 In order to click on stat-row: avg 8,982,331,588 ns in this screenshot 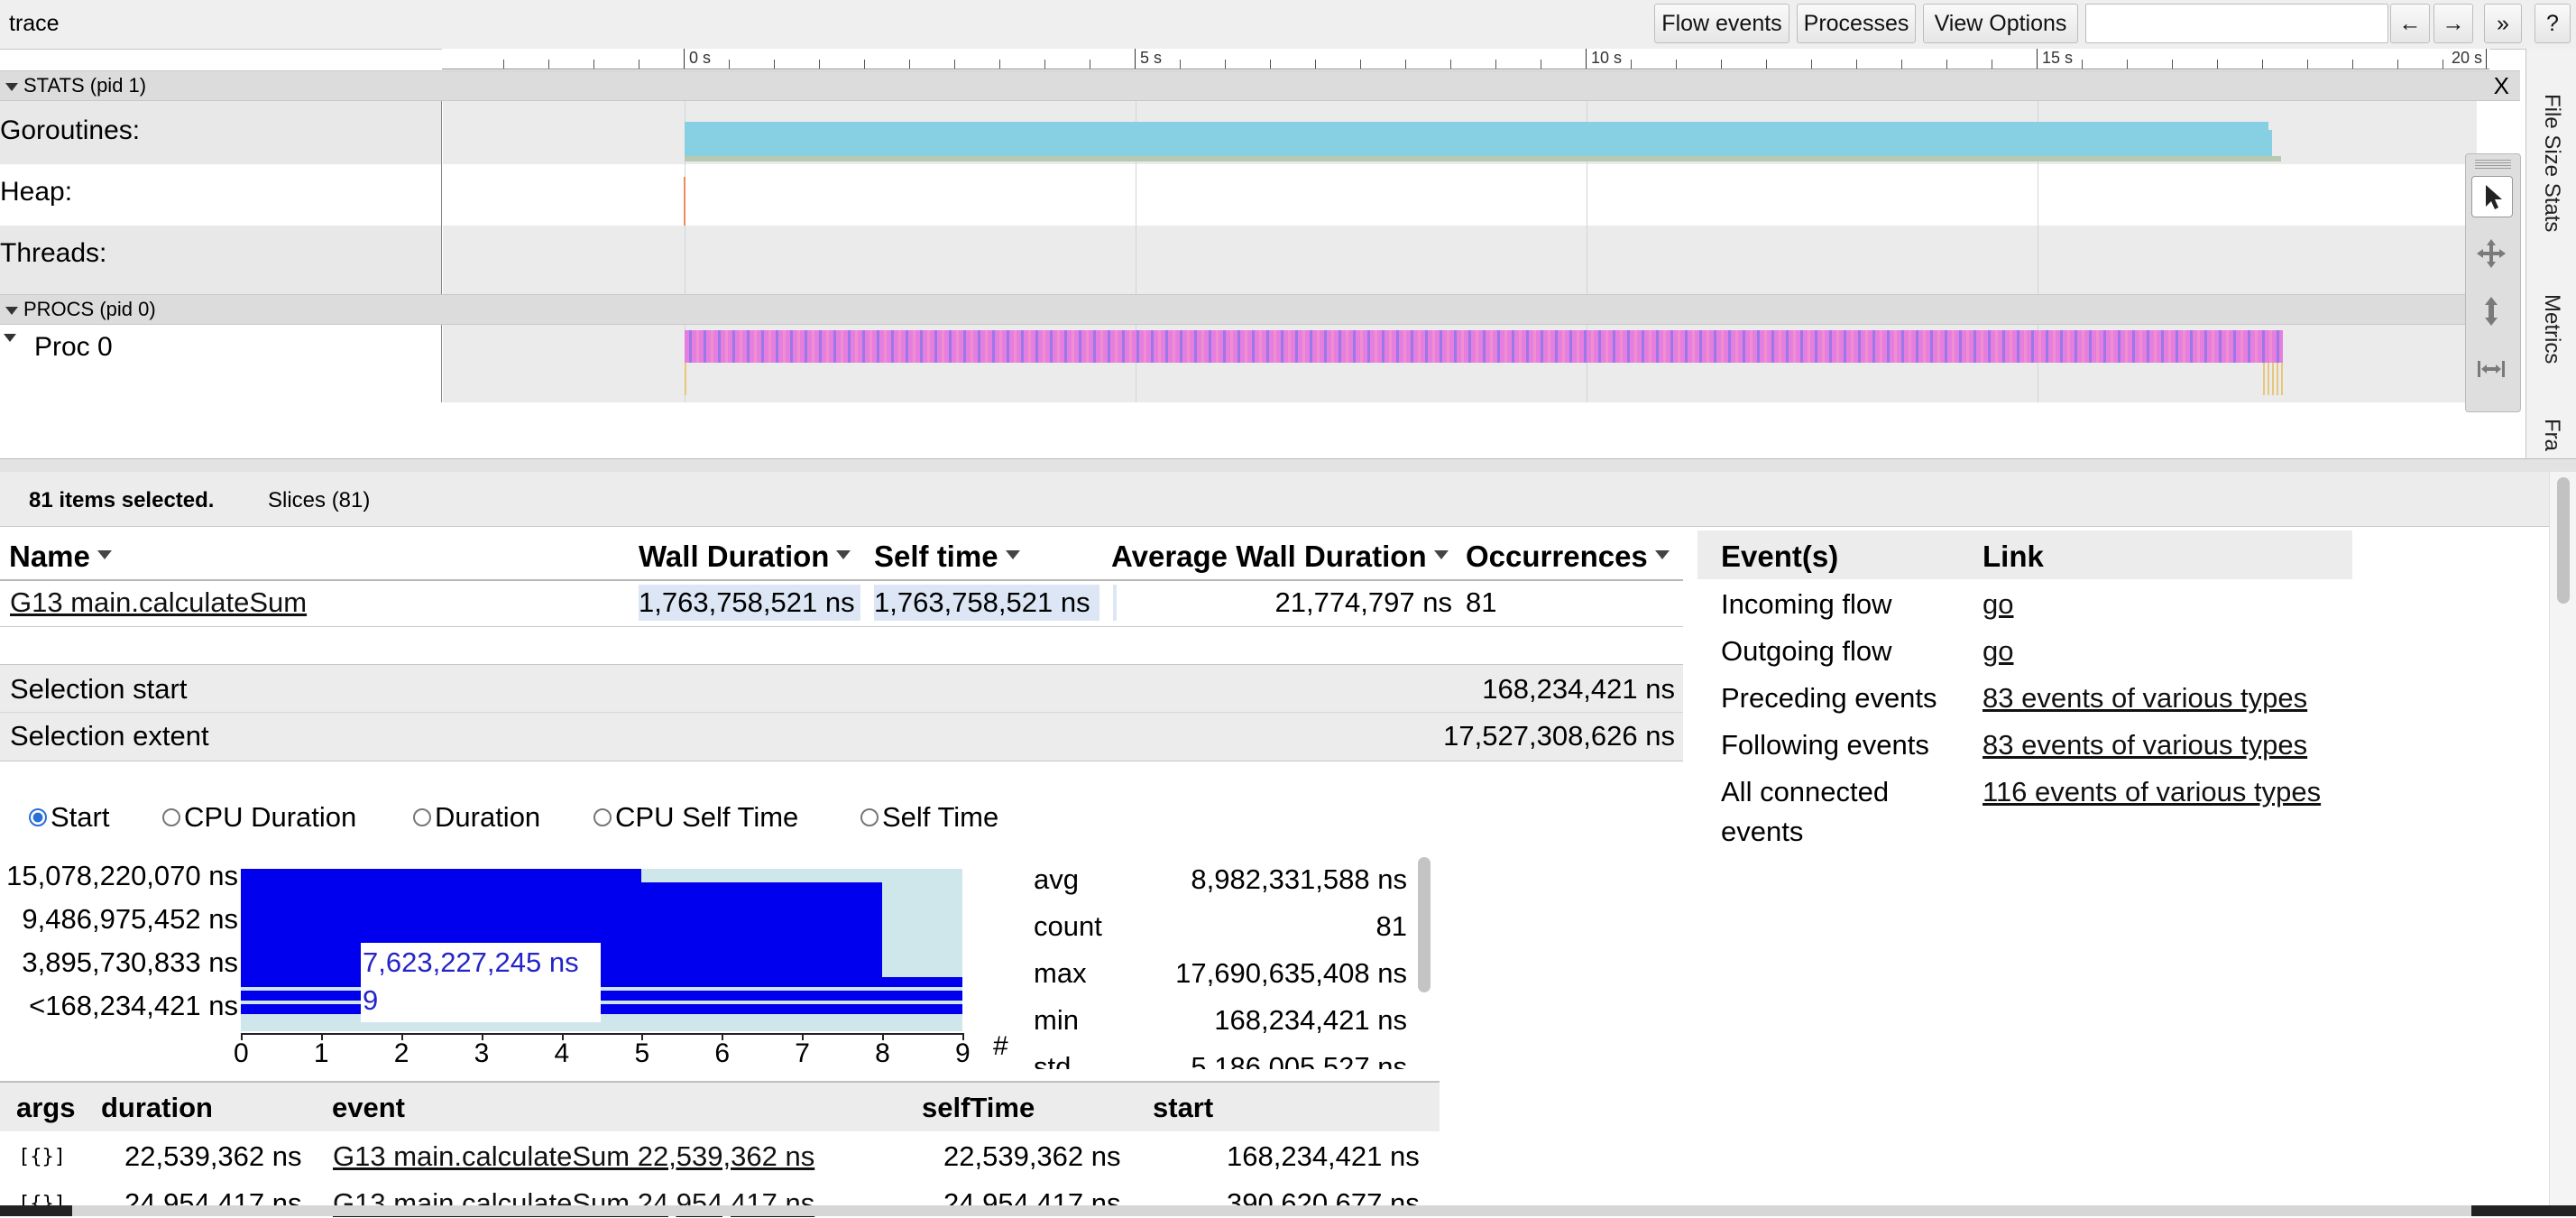, I will do `click(1218, 882)`.